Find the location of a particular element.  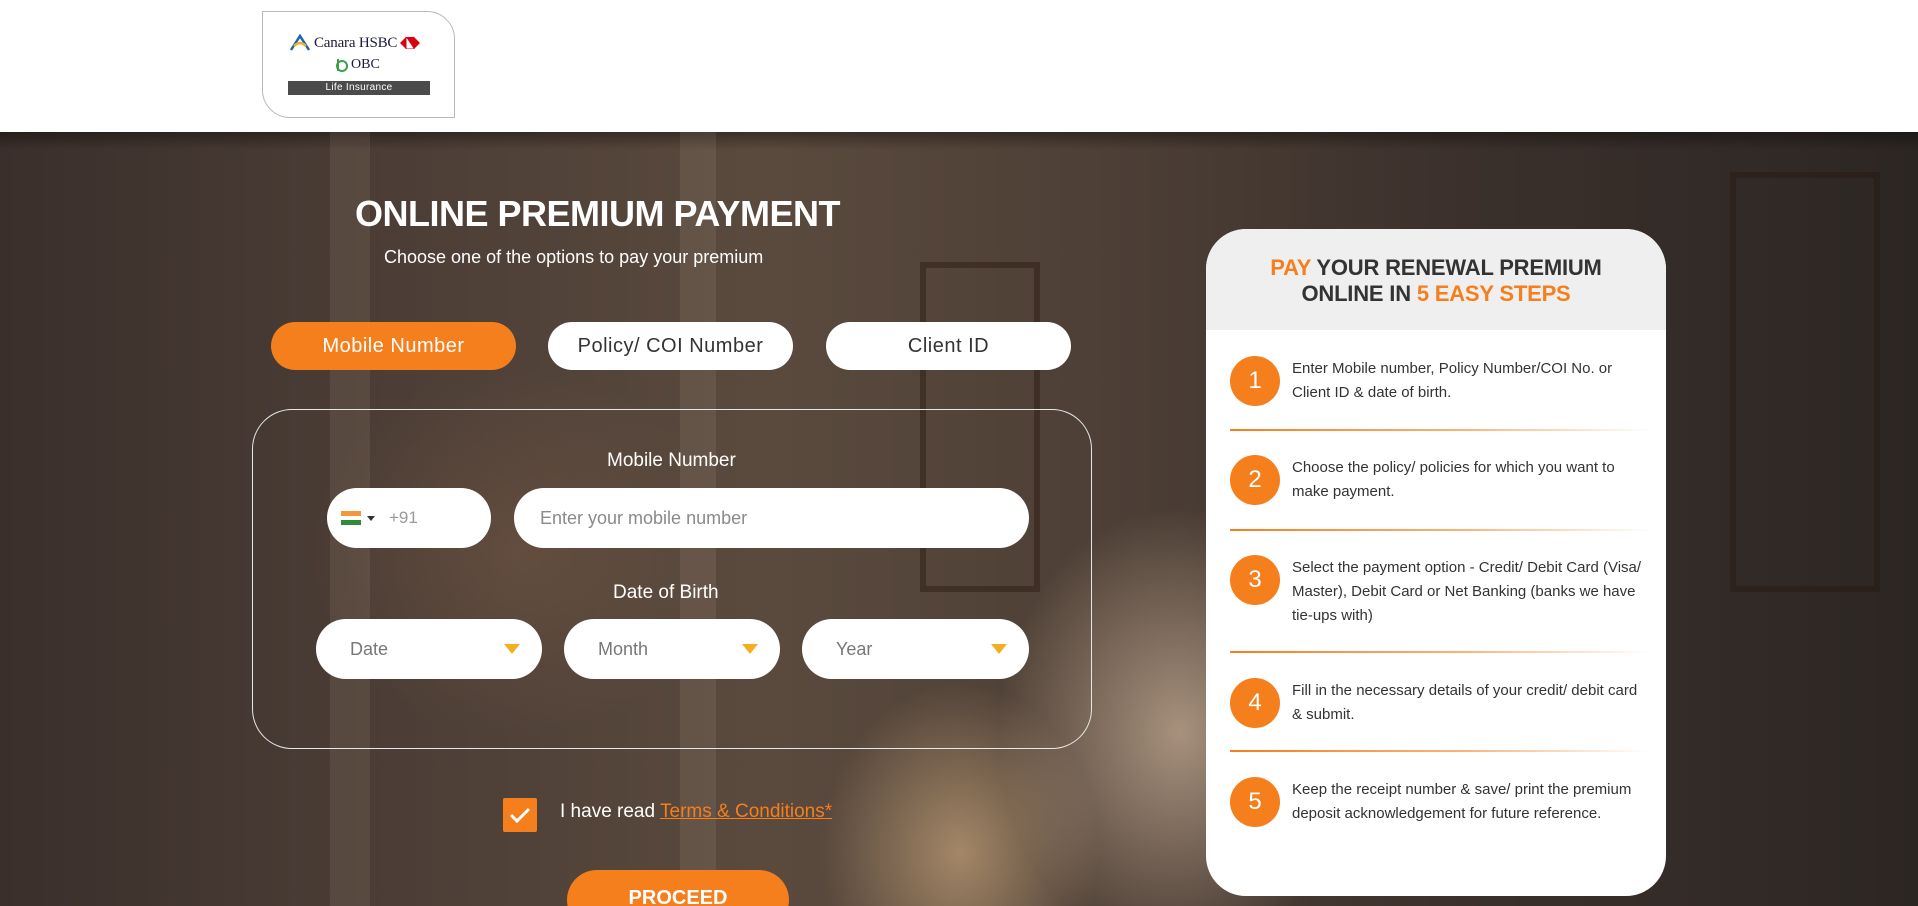

year-select: Year is located at coordinates (915, 649).